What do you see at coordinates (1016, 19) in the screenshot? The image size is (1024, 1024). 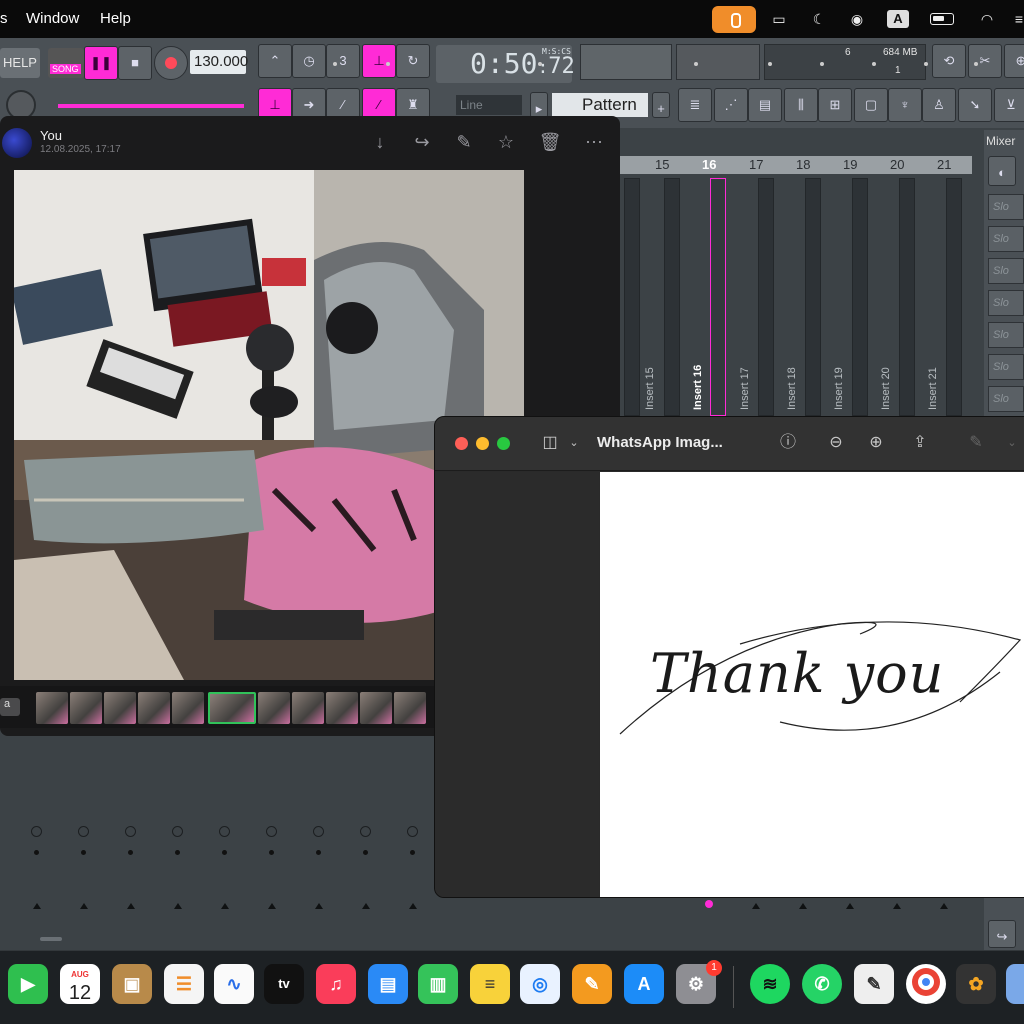 I see `control-center-icon: ≡` at bounding box center [1016, 19].